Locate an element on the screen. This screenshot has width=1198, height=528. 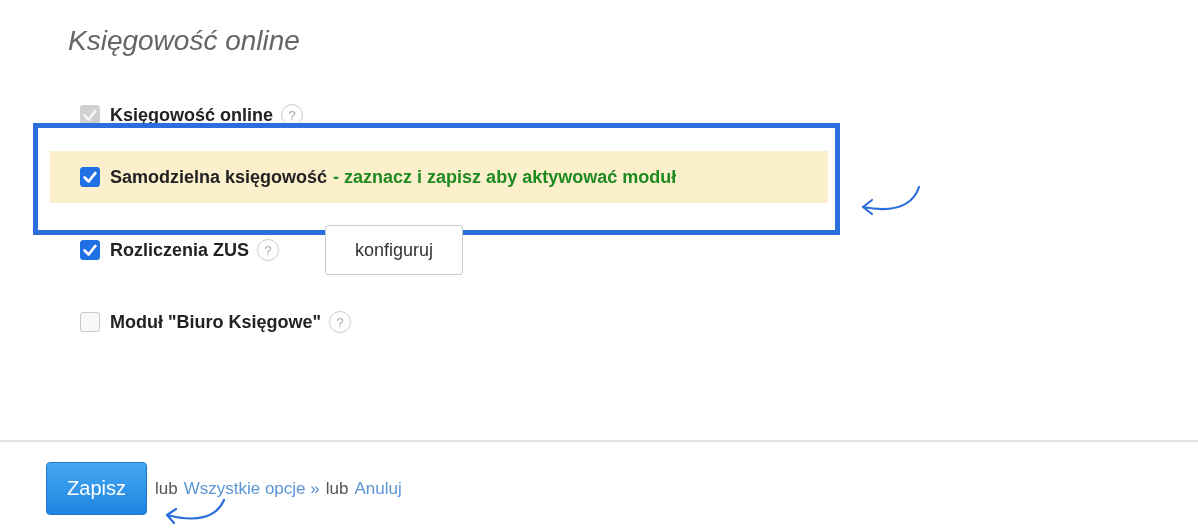
configure-button: konfiguruj is located at coordinates (394, 250).